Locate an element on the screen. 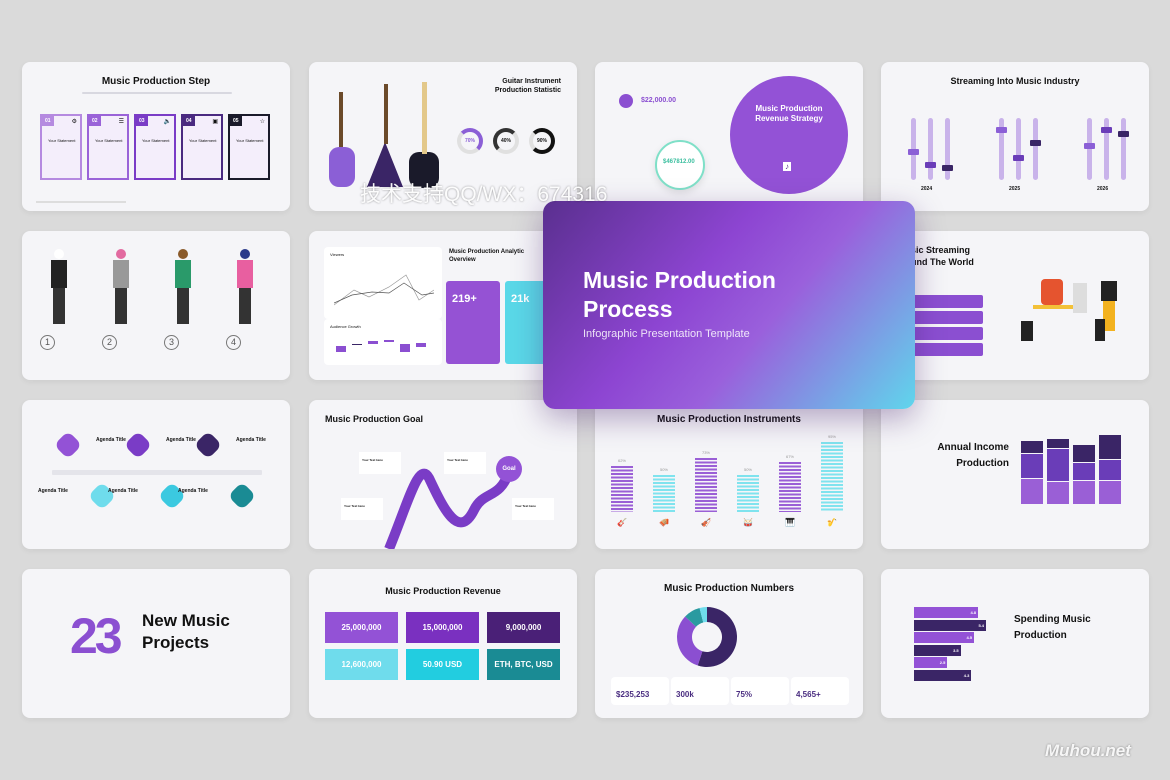 This screenshot has width=1170, height=780. watermark-bottom: Muhou.net is located at coordinates (1088, 750).